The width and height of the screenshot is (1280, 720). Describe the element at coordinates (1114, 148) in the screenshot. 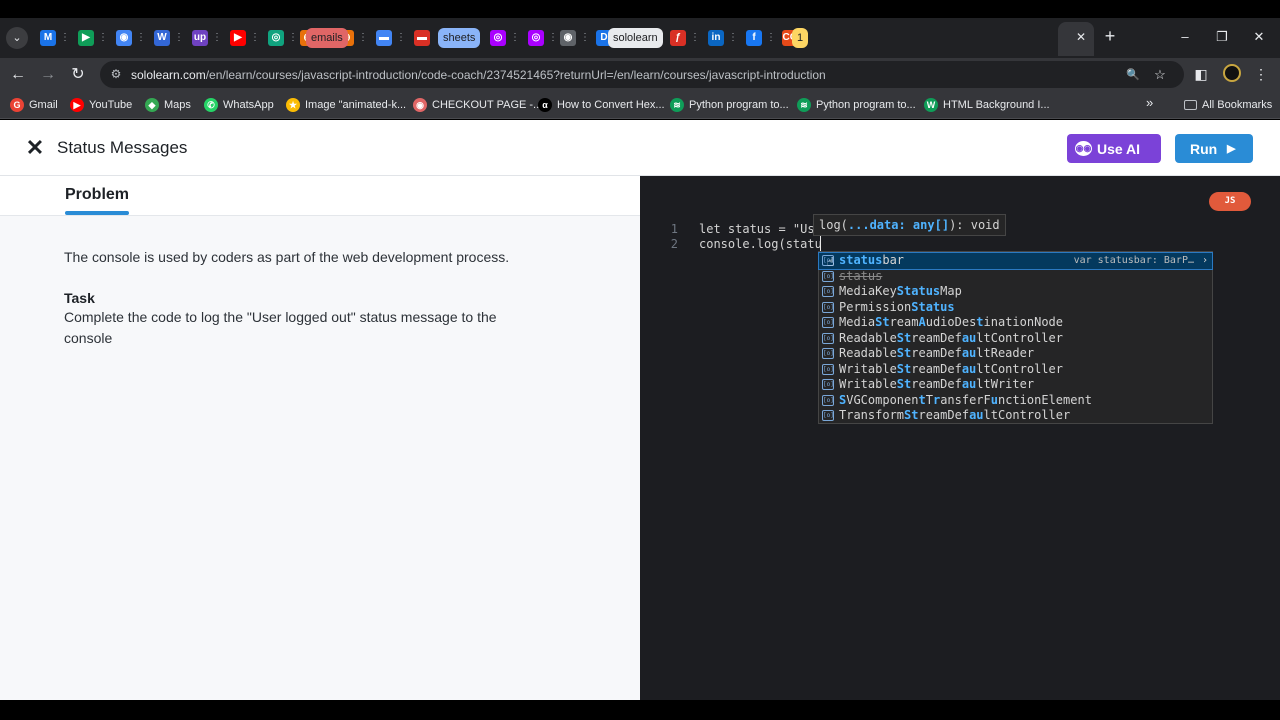

I see `use-ai-button: ◉◉ Use AI` at that location.